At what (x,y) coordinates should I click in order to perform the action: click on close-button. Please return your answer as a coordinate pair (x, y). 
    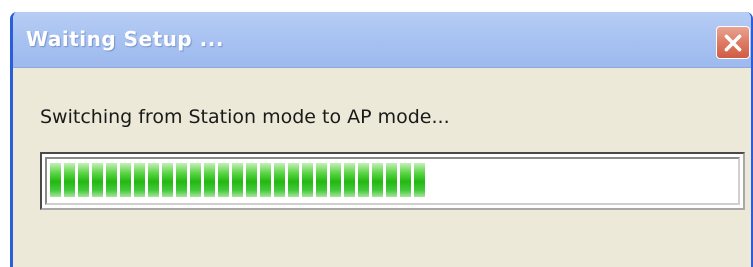
    Looking at the image, I should click on (733, 42).